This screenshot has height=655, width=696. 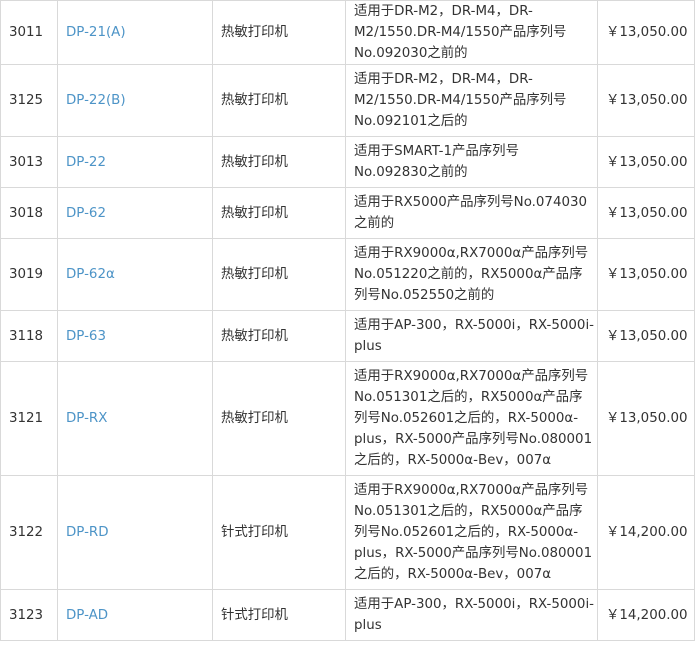 What do you see at coordinates (471, 162) in the screenshot?
I see `description-cell: 适用于SMART-1产品序列号 No.092830之前的` at bounding box center [471, 162].